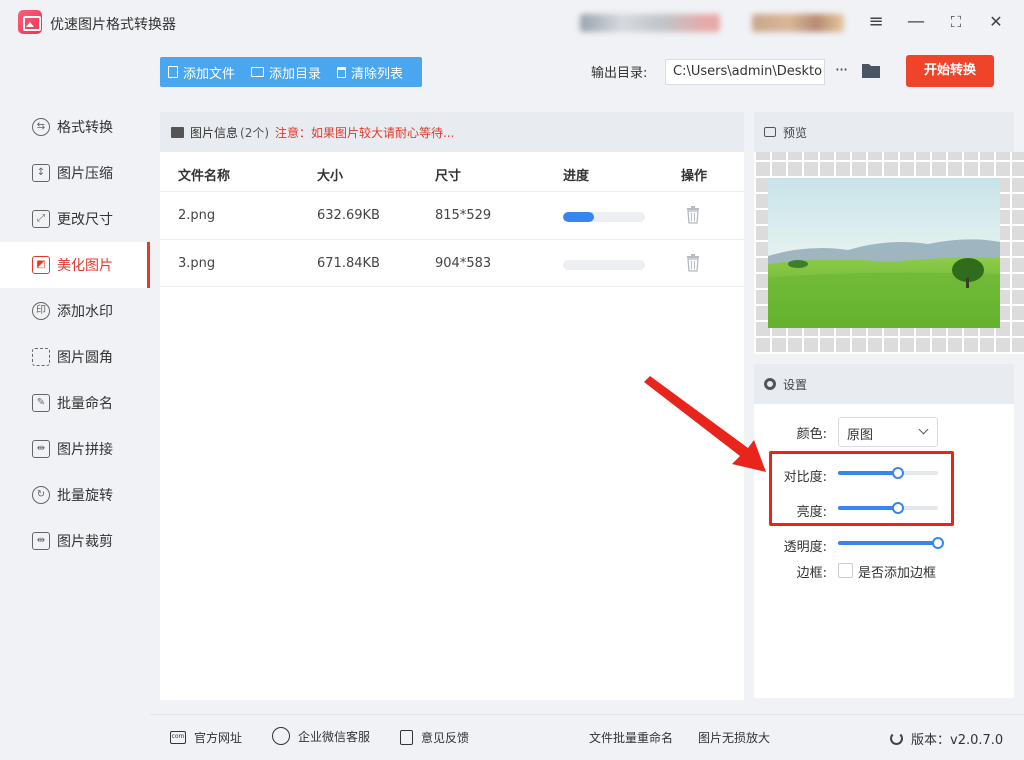 Image resolution: width=1024 pixels, height=760 pixels. What do you see at coordinates (884, 384) in the screenshot?
I see `settings-header: 设置` at bounding box center [884, 384].